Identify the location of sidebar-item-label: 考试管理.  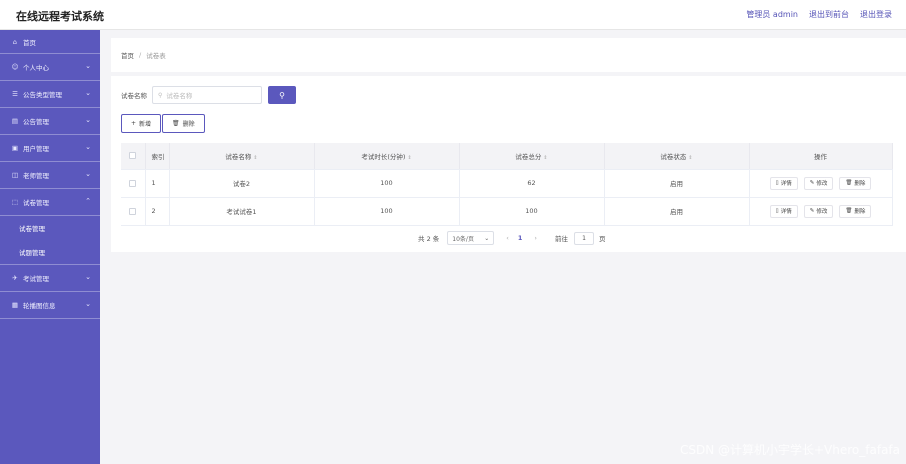
(36, 279).